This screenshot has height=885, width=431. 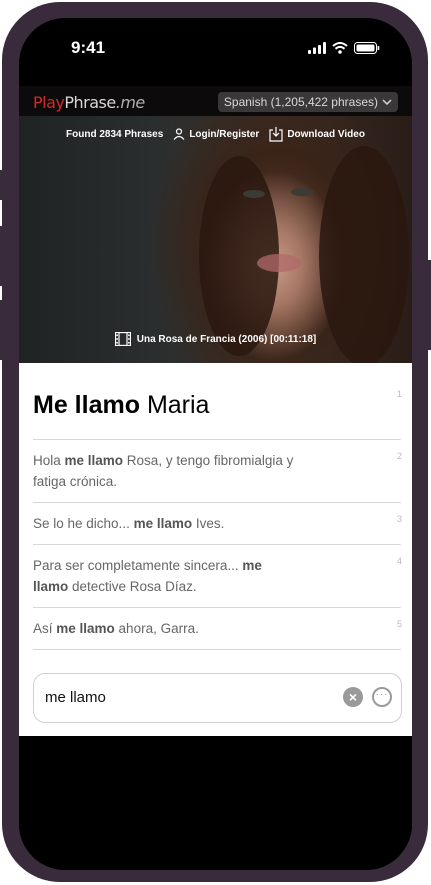 I want to click on more-options-icon: ···, so click(x=382, y=697).